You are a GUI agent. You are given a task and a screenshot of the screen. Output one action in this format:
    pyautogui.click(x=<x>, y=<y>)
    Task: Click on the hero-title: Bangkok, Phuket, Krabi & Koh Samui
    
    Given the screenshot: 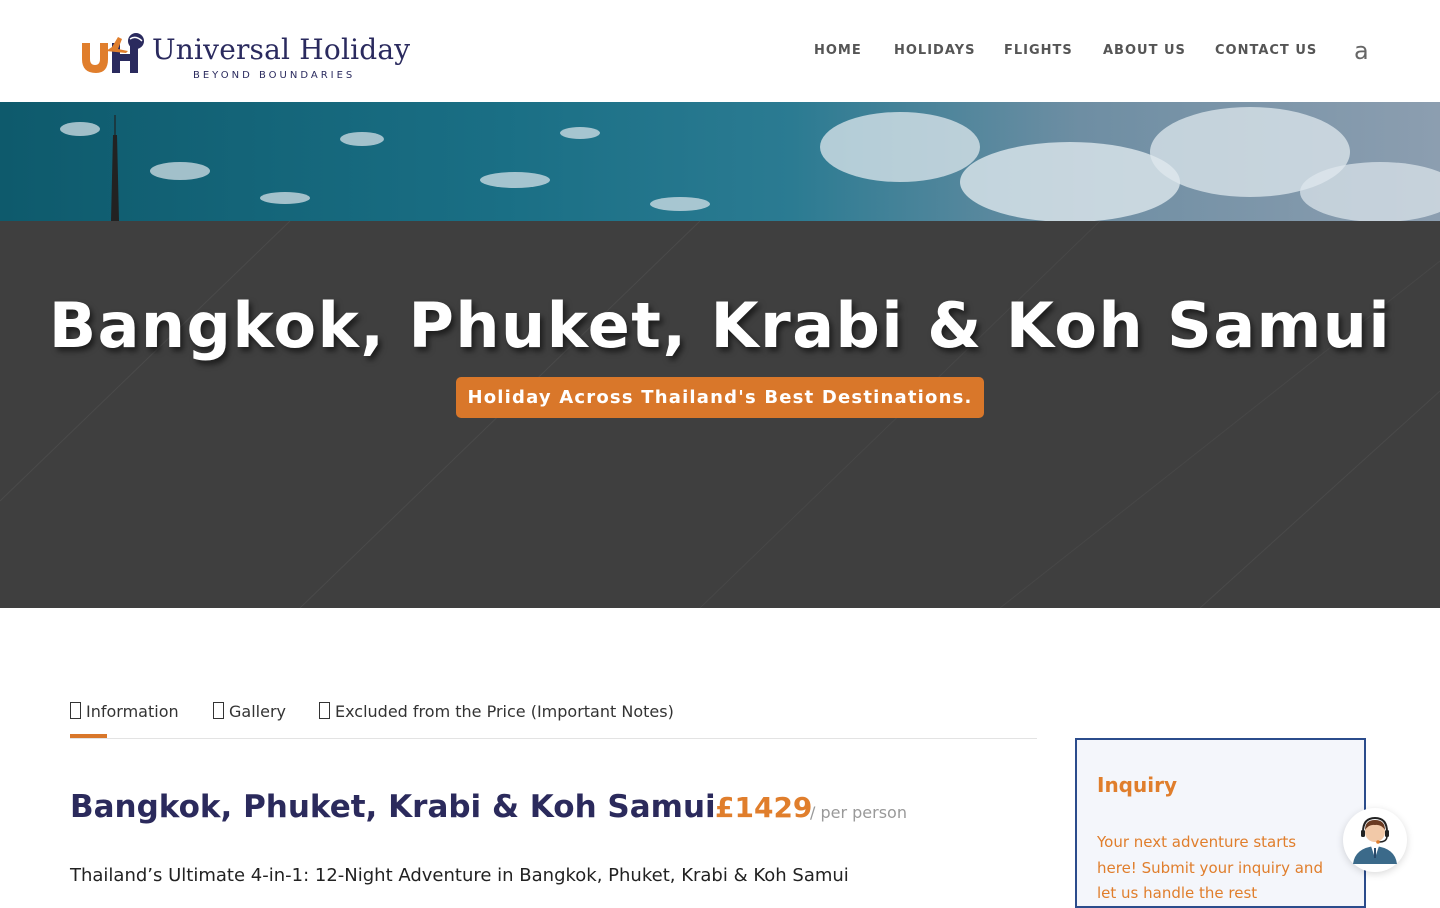 What is the action you would take?
    pyautogui.click(x=720, y=325)
    